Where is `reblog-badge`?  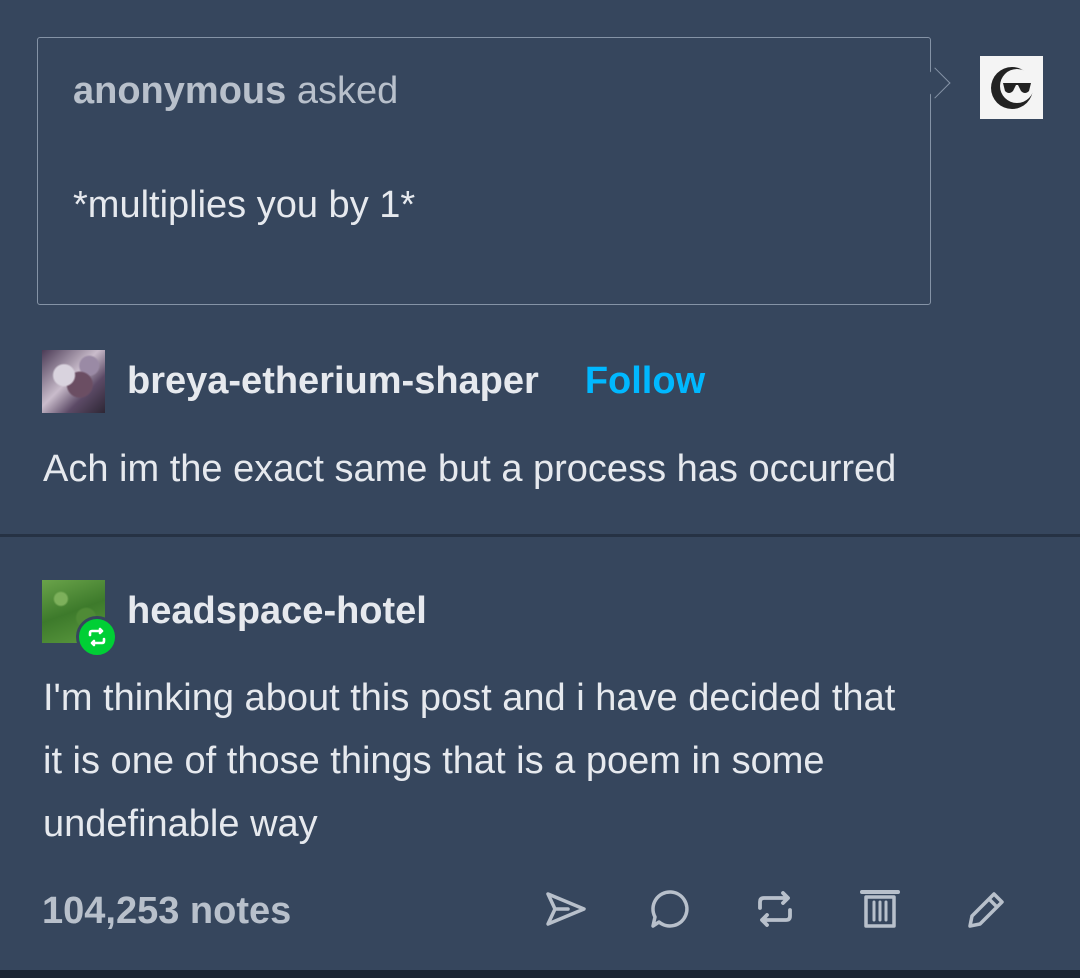
reblog-badge is located at coordinates (97, 636).